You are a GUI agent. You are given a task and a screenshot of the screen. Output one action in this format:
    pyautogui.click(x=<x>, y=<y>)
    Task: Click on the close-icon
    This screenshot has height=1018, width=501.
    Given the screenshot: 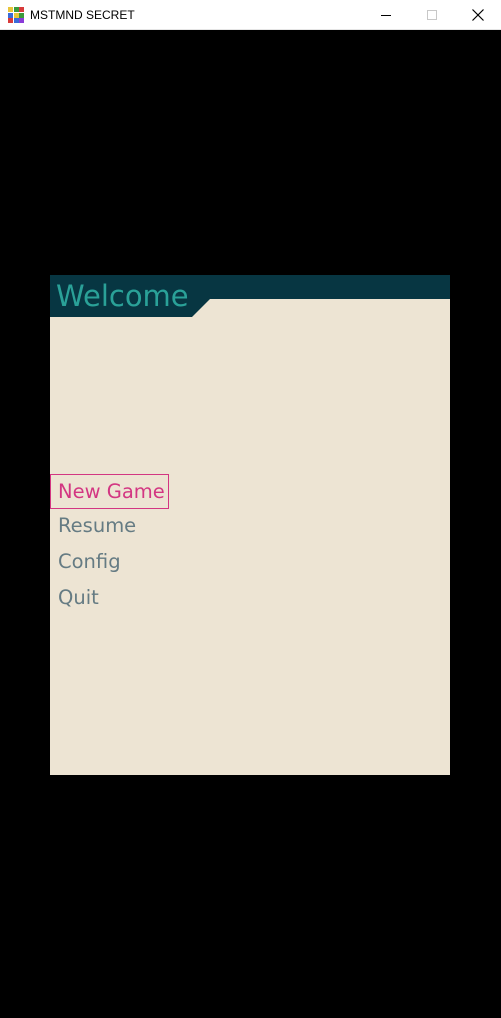 What is the action you would take?
    pyautogui.click(x=478, y=15)
    